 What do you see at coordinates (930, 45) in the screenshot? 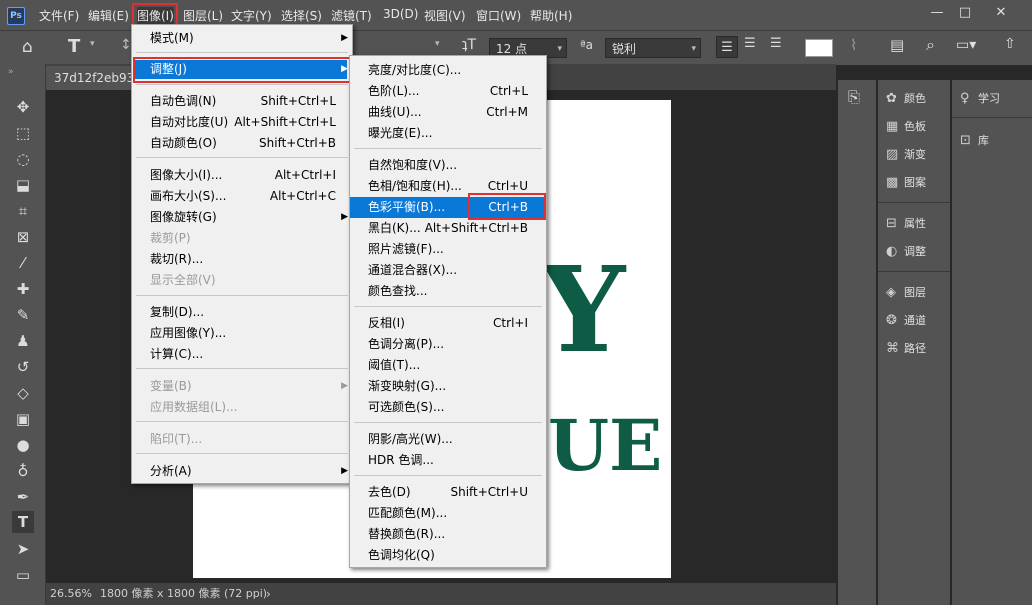
I see `search-icon: ⌕` at bounding box center [930, 45].